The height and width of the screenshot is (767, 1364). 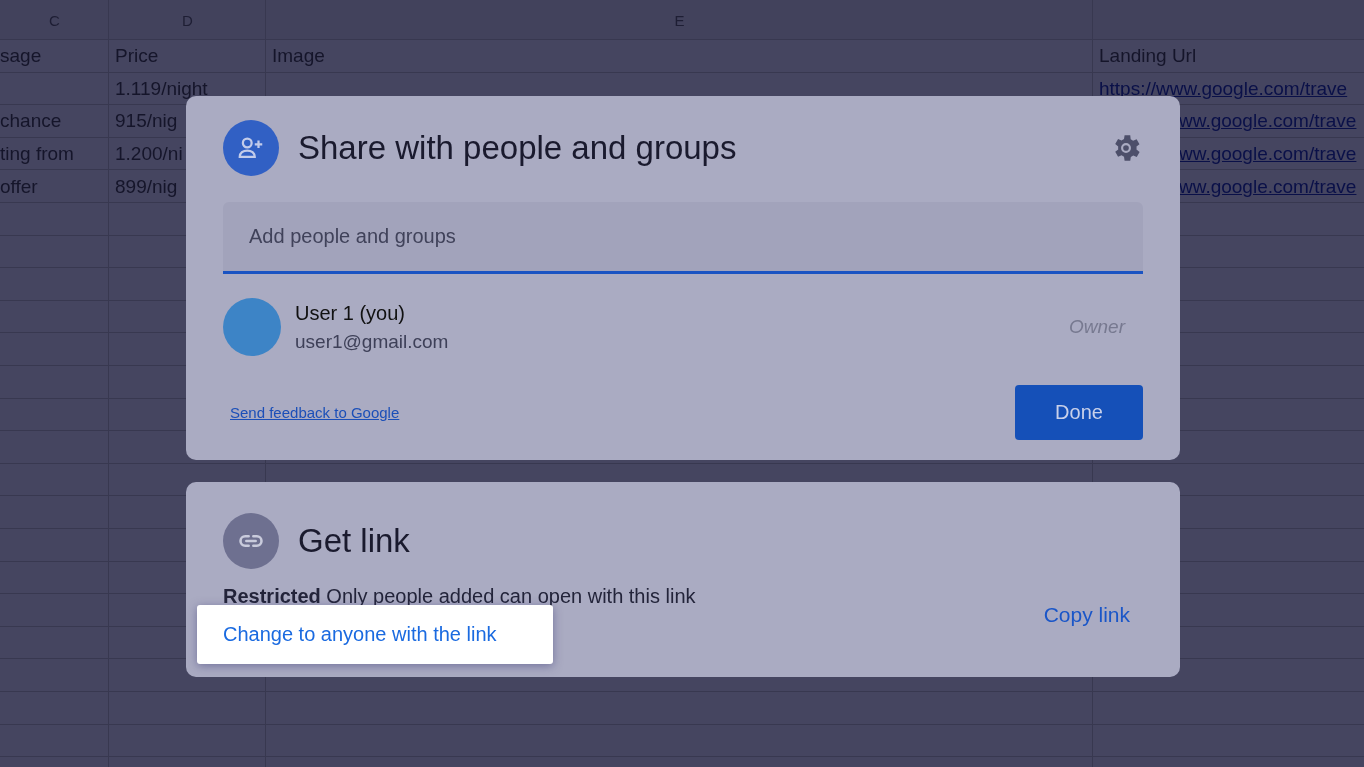 I want to click on search-field: Add people and groups, so click(x=683, y=238).